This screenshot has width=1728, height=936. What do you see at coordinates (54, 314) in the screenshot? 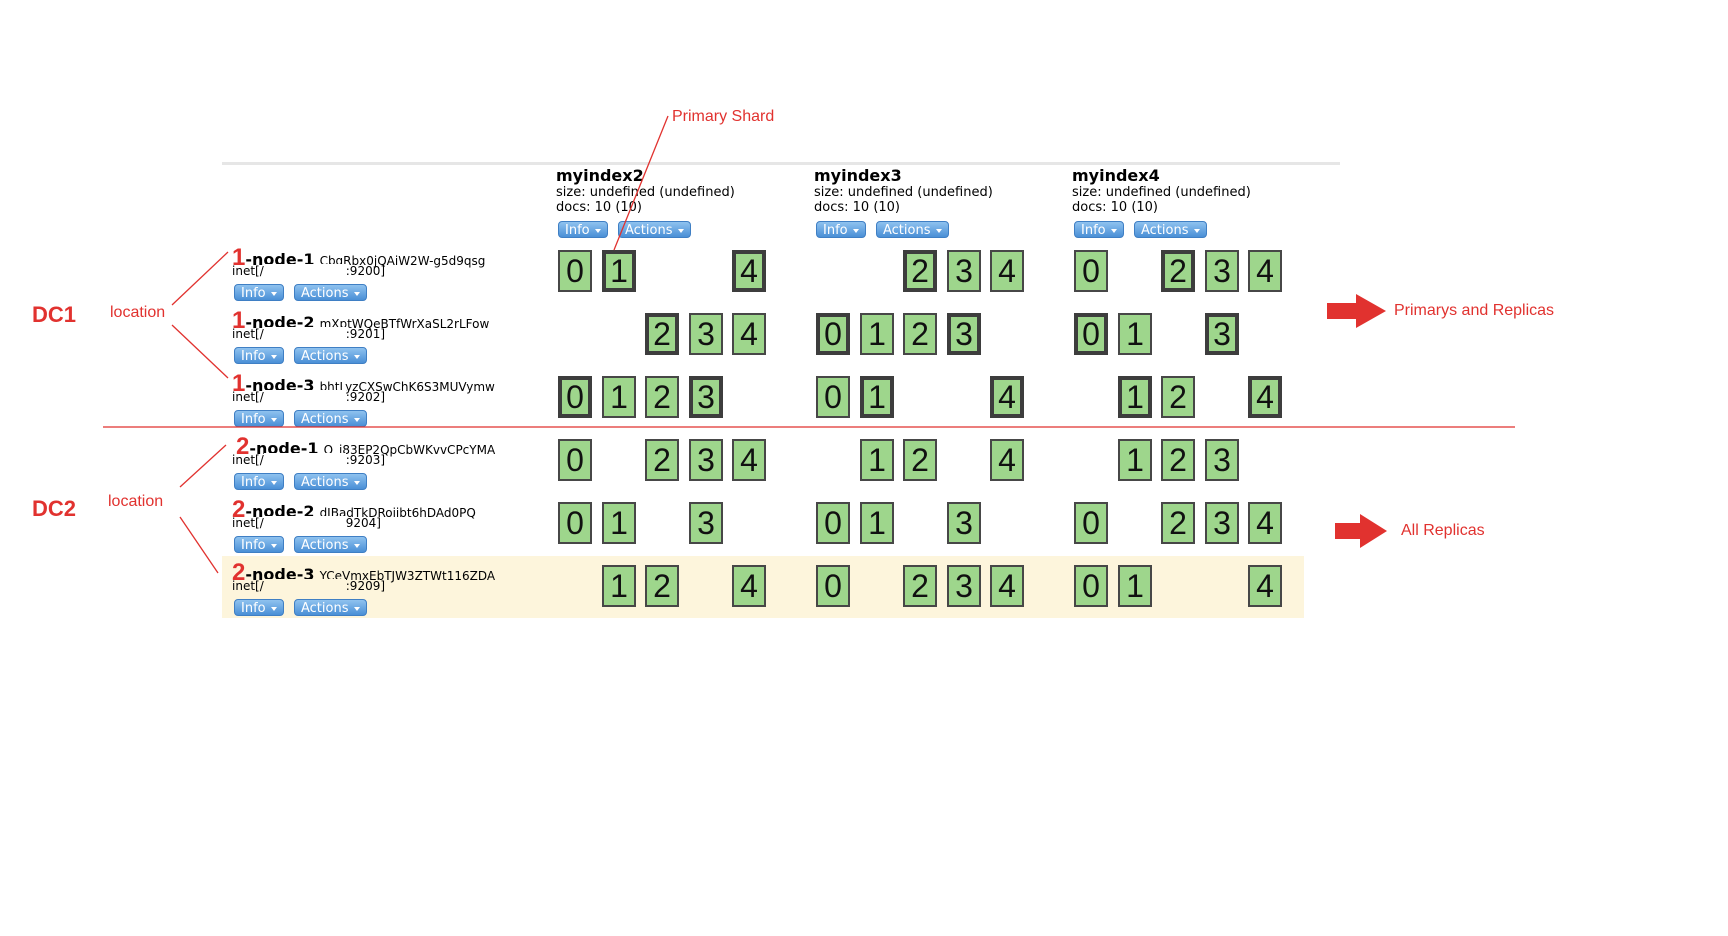
I see `dc1-label: DC1` at bounding box center [54, 314].